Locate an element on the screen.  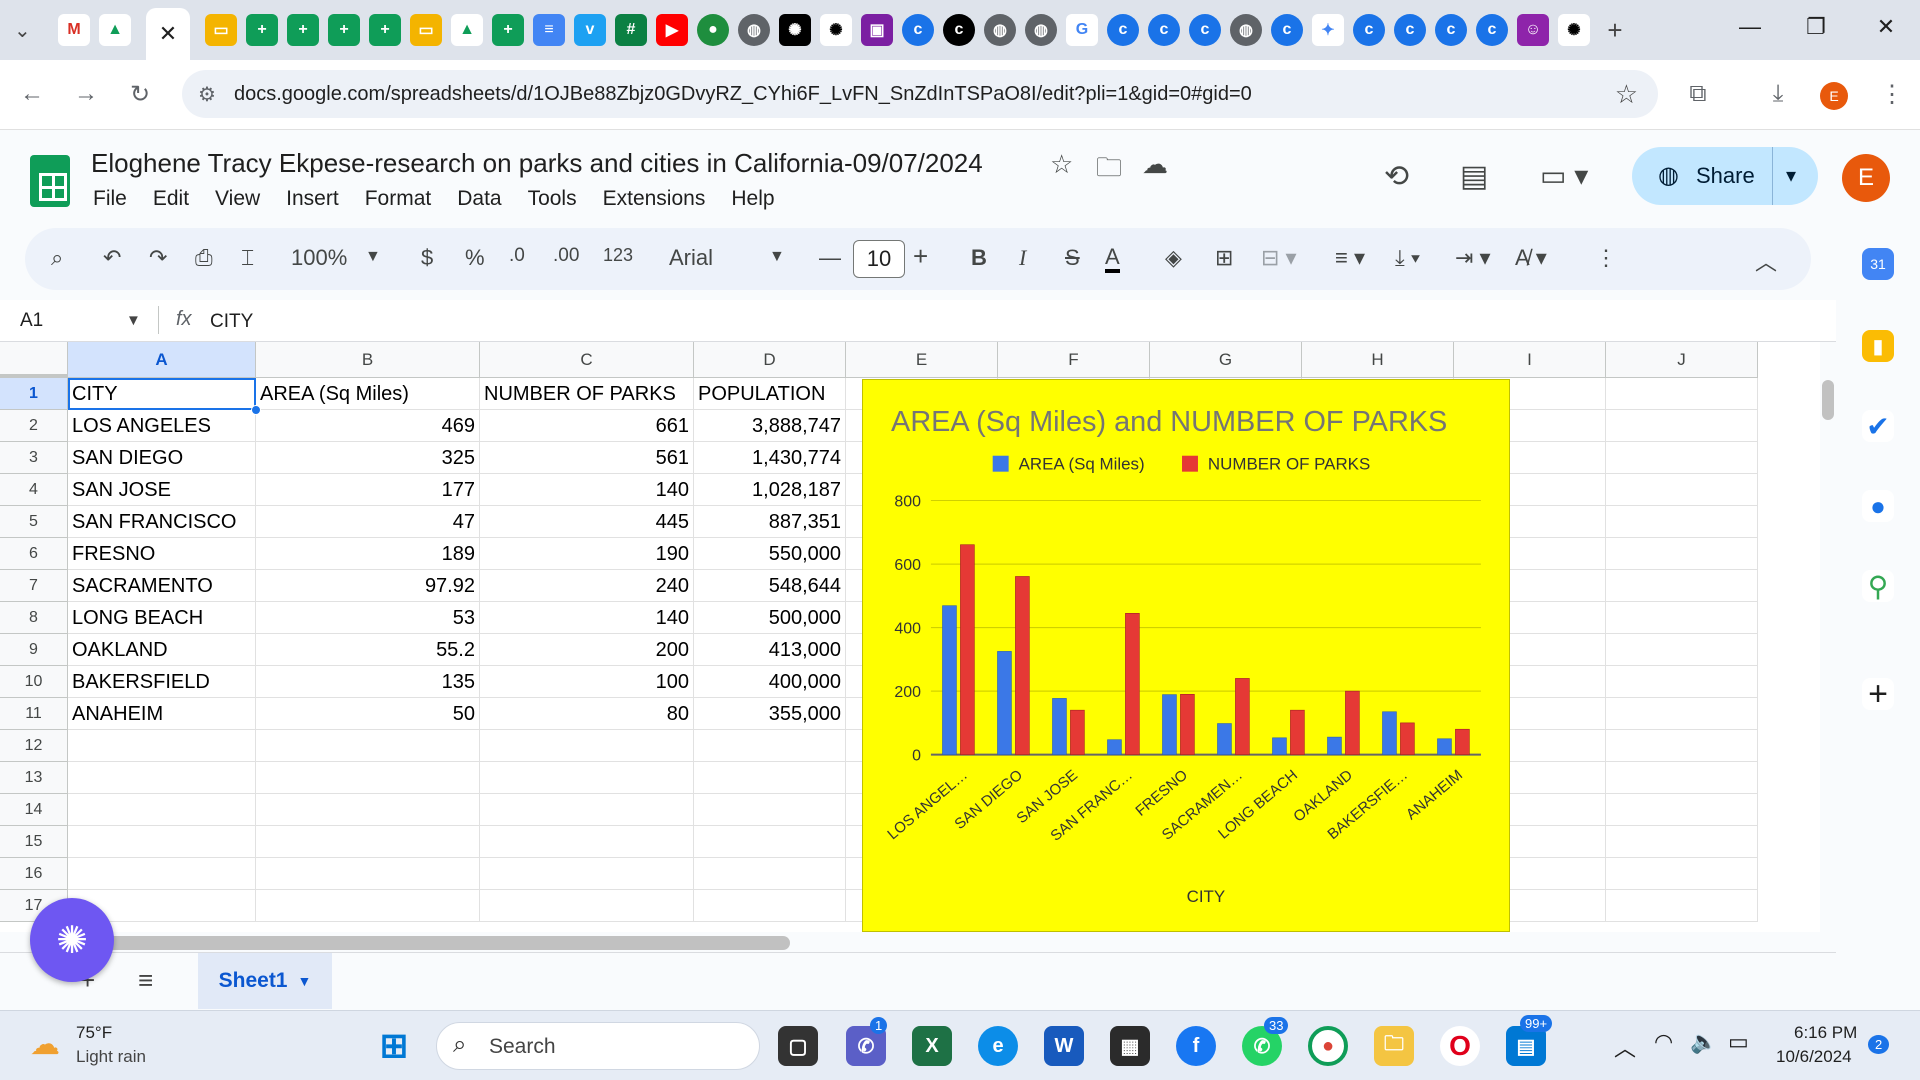
gemini-assist-icon: ✺ is located at coordinates (72, 940).